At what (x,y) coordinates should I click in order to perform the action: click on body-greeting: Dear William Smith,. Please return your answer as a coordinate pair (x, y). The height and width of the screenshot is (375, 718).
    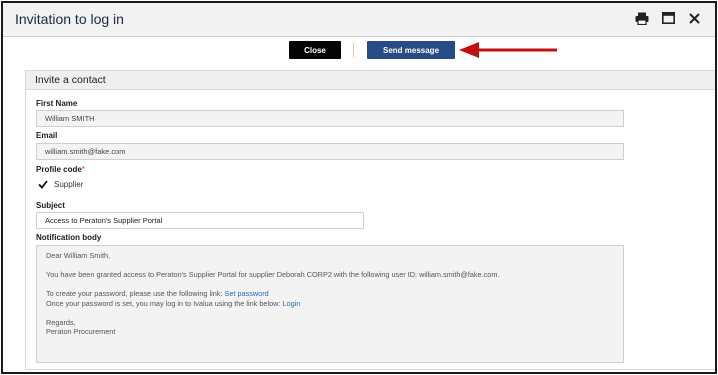
    Looking at the image, I should click on (78, 255).